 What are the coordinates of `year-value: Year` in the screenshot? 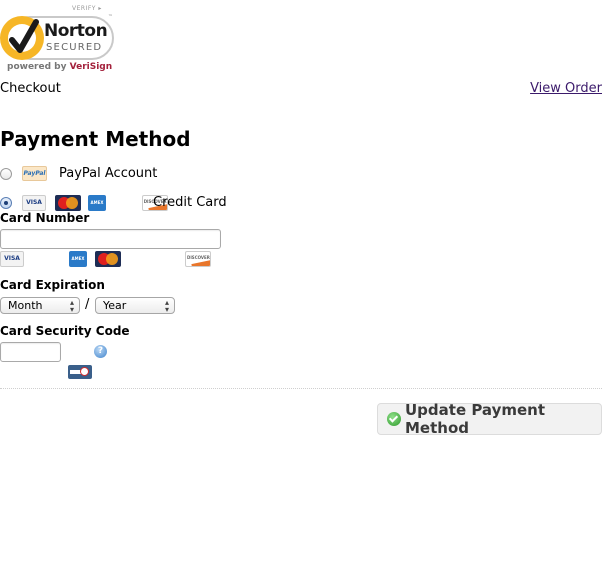 It's located at (115, 305).